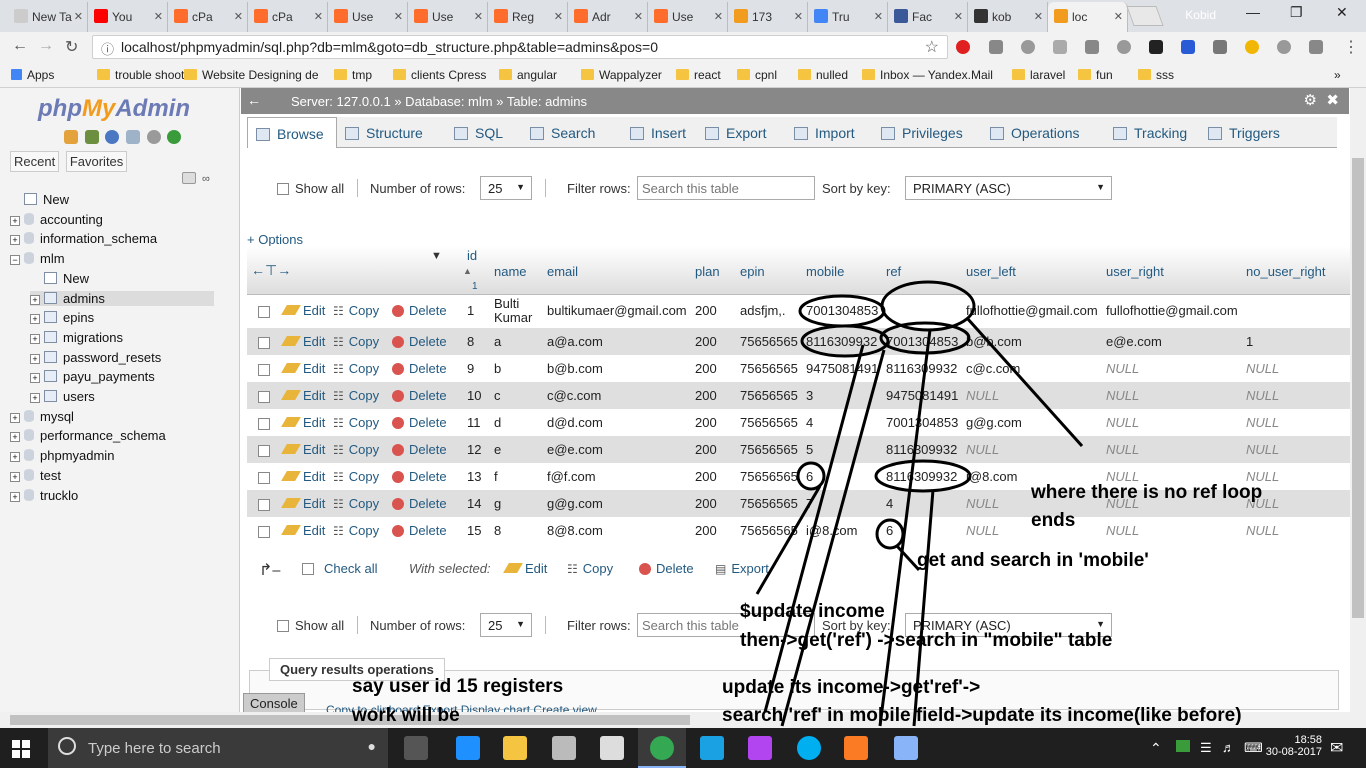  What do you see at coordinates (1060, 47) in the screenshot?
I see `grid-extension-icon` at bounding box center [1060, 47].